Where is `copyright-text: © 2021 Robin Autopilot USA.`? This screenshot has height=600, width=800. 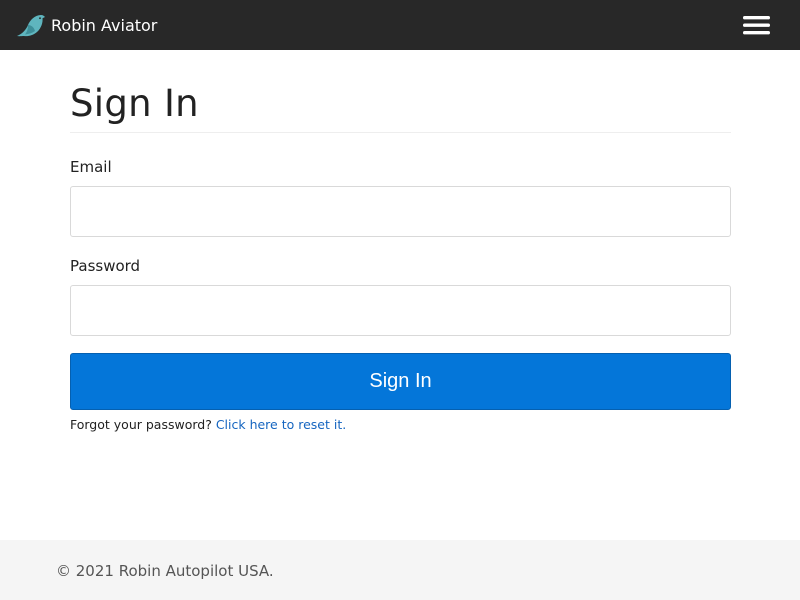
copyright-text: © 2021 Robin Autopilot USA. is located at coordinates (165, 571).